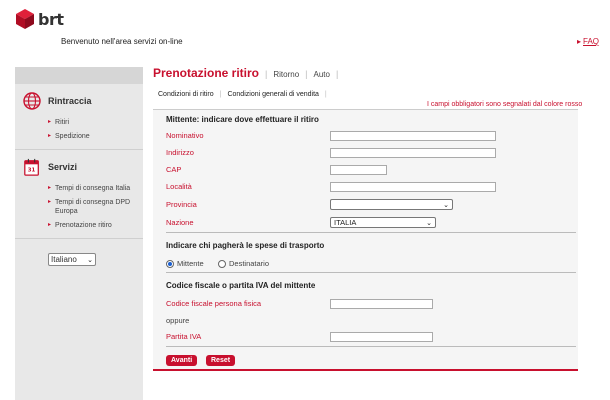  Describe the element at coordinates (79, 122) in the screenshot. I see `sidebar-item-ritiri: ▸ Ritiri` at that location.